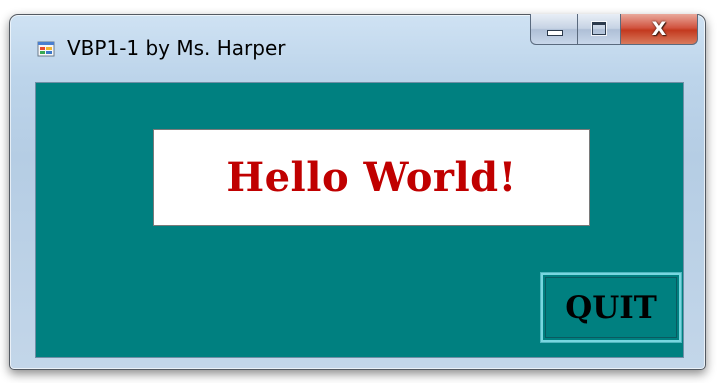  I want to click on window-controls: X, so click(614, 29).